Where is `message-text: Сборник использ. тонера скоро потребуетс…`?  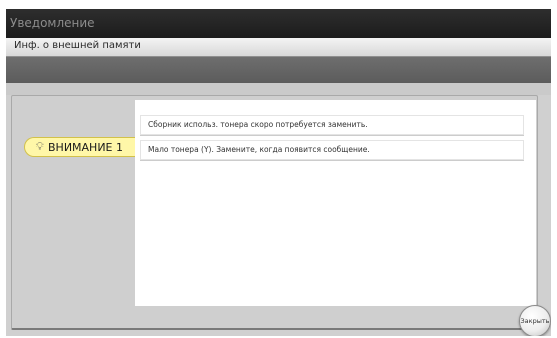 message-text: Сборник использ. тонера скоро потребуетс… is located at coordinates (258, 124).